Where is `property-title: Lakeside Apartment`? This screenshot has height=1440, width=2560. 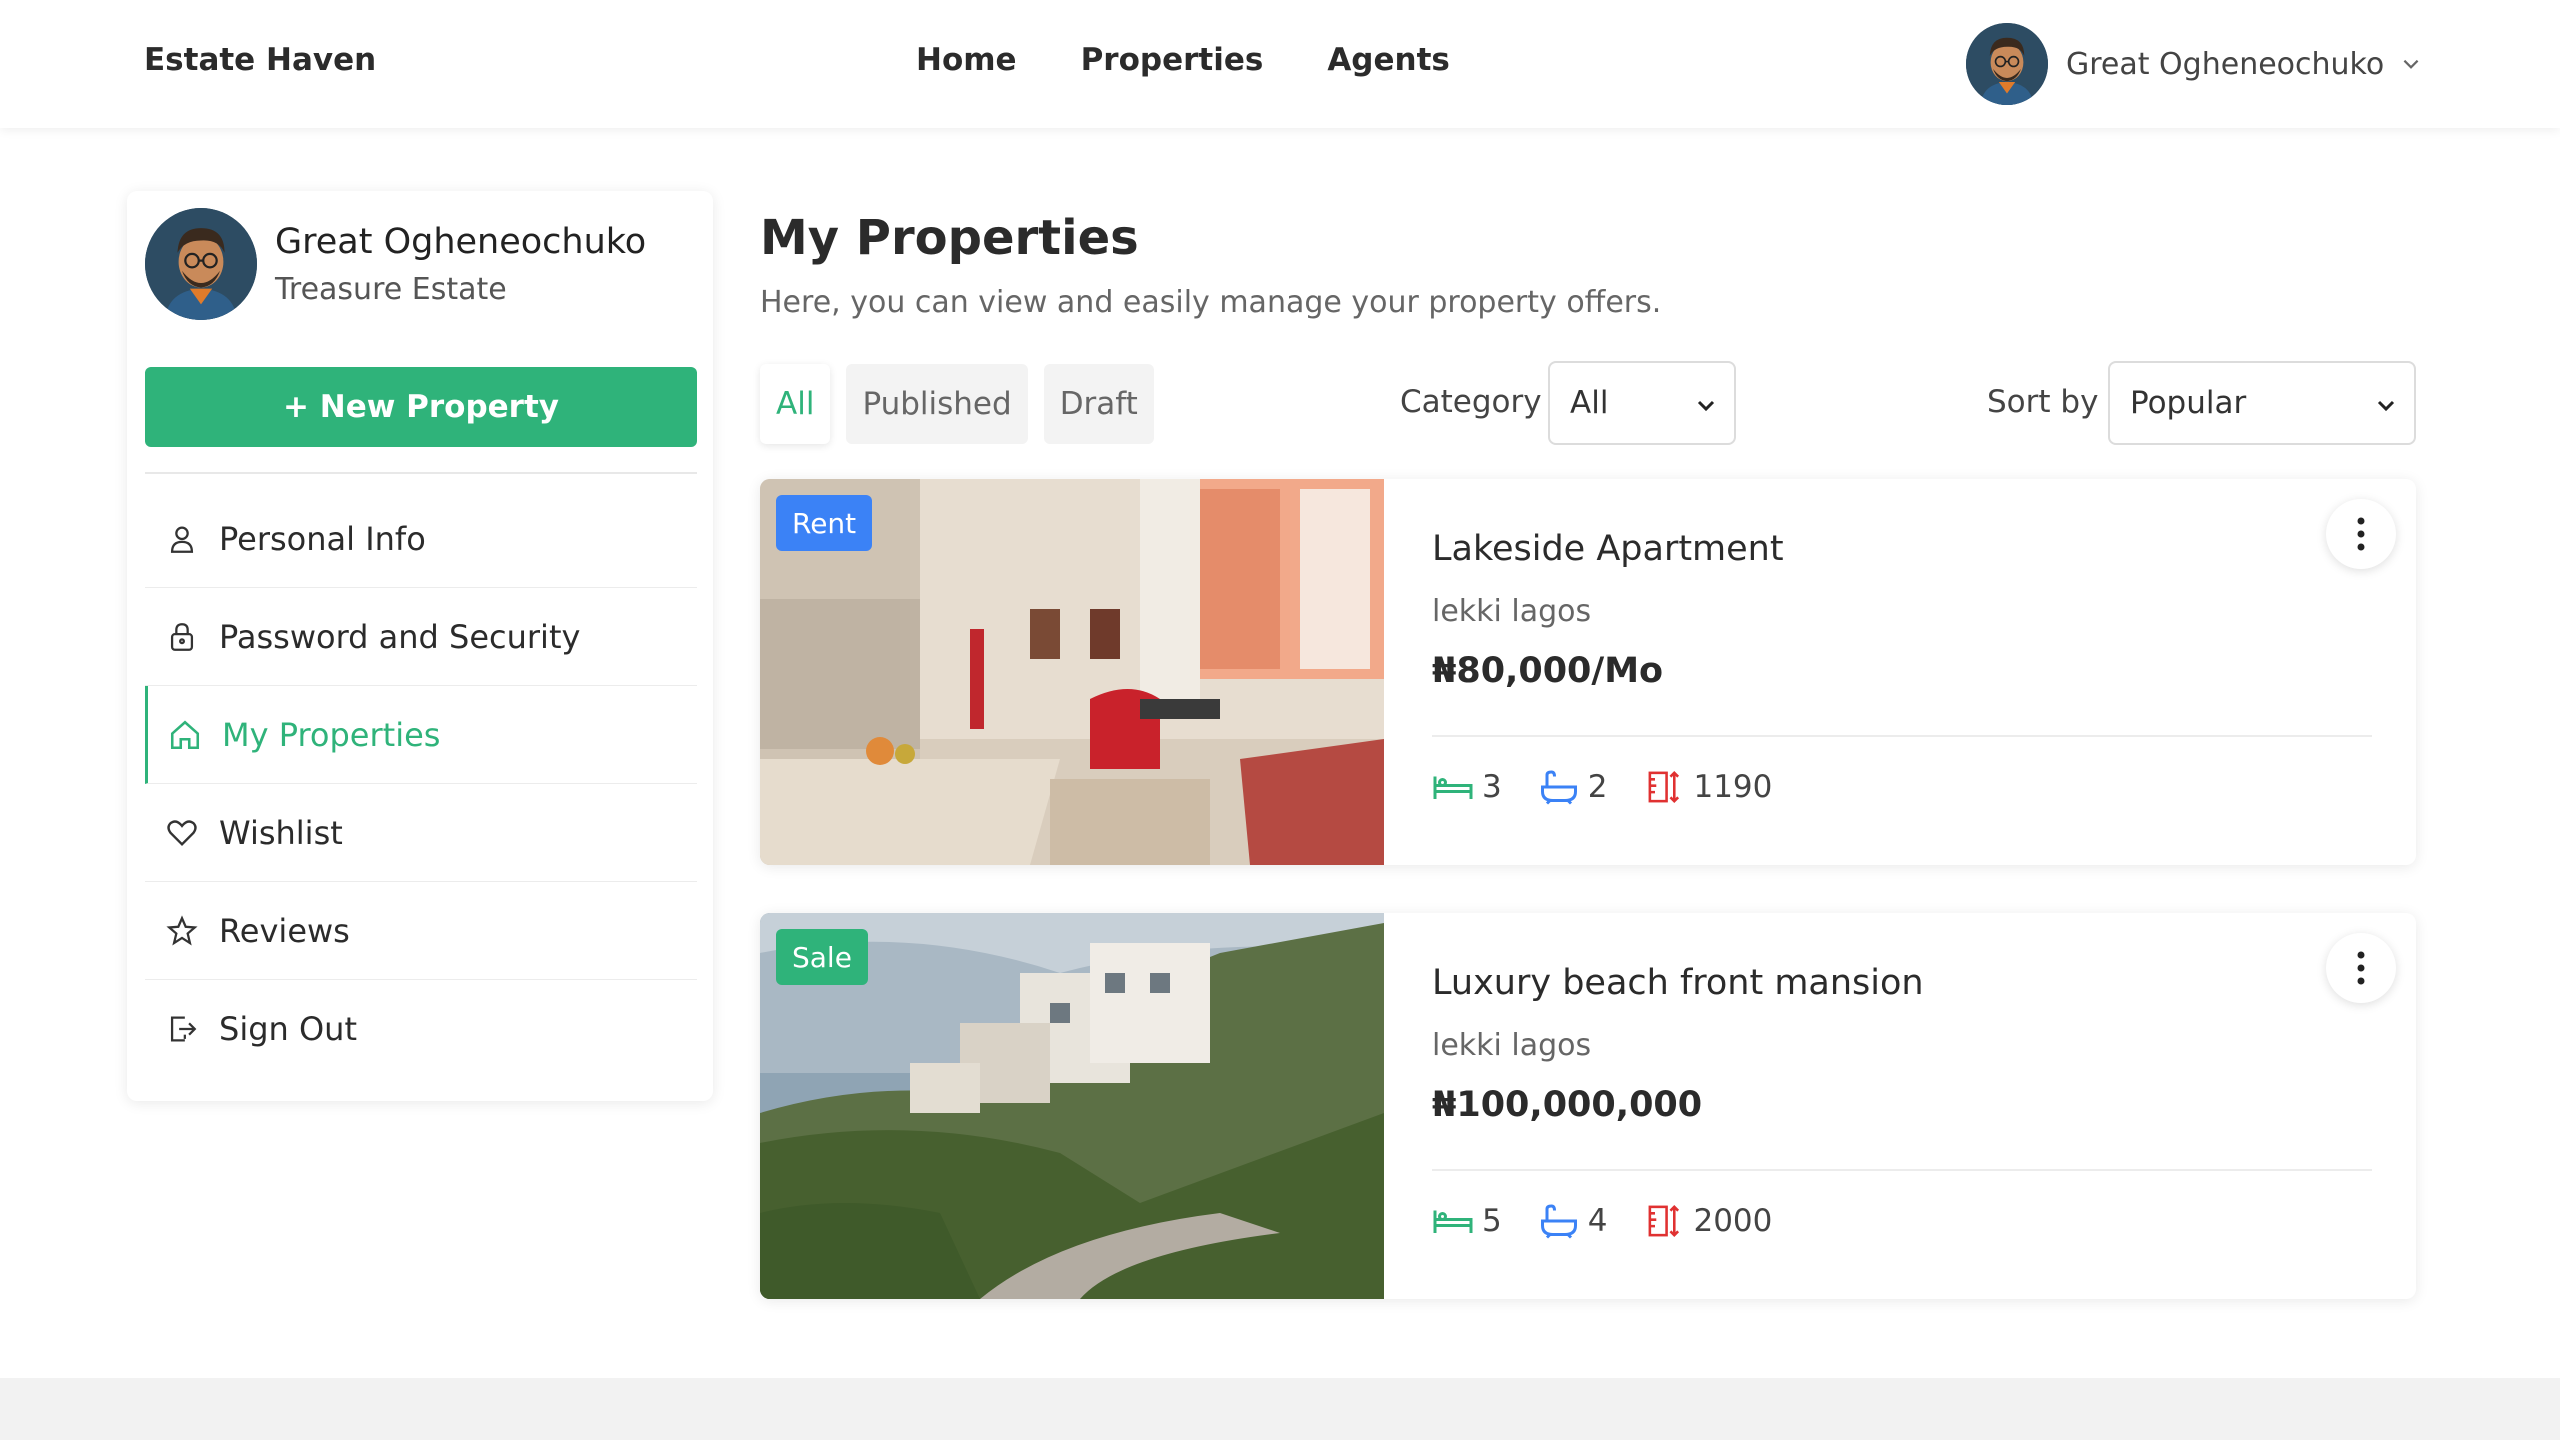 property-title: Lakeside Apartment is located at coordinates (1608, 549).